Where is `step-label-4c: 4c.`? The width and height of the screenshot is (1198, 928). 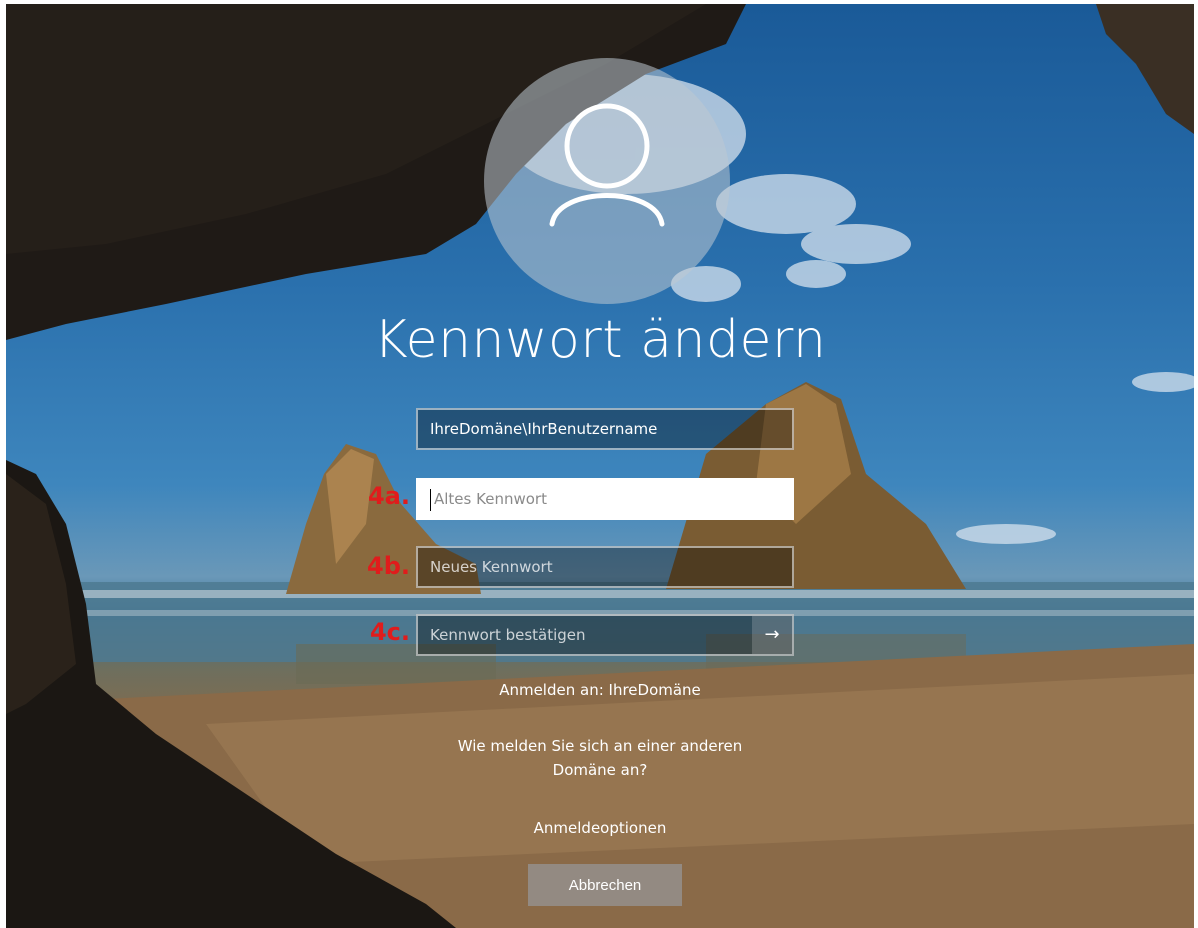
step-label-4c: 4c. is located at coordinates (389, 632).